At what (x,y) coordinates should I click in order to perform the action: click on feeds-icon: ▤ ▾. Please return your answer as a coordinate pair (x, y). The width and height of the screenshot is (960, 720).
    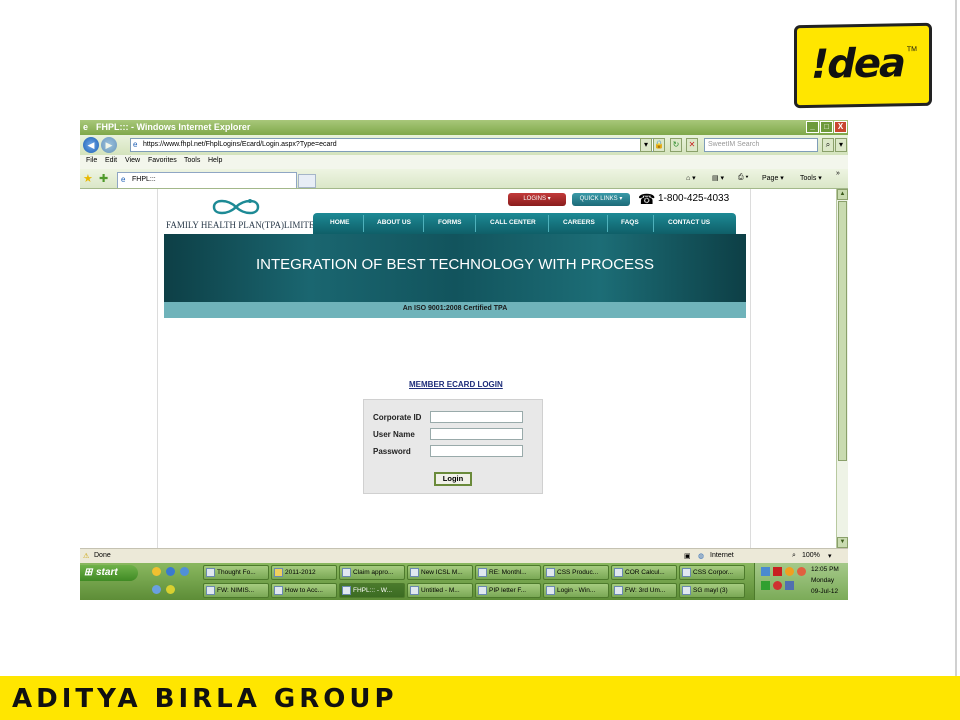
    Looking at the image, I should click on (718, 178).